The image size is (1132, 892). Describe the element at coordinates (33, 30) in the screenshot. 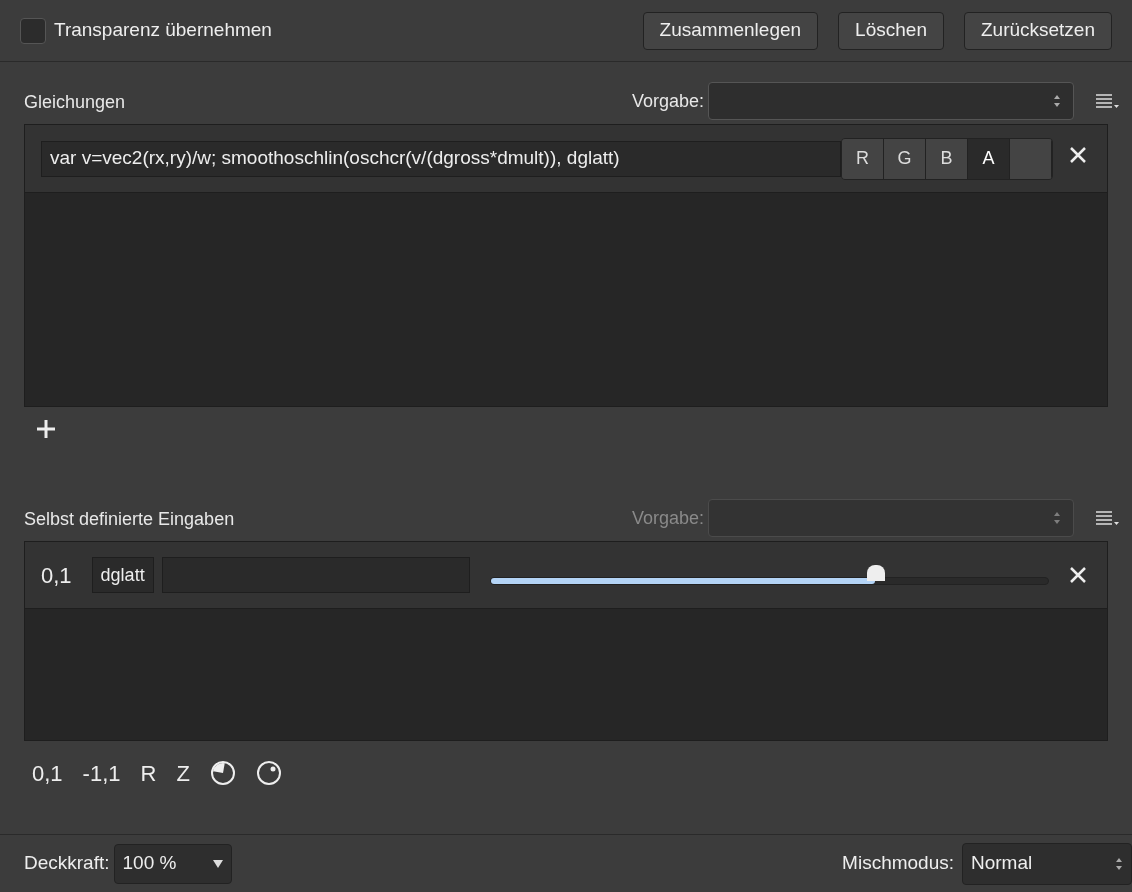

I see `checkbox` at that location.